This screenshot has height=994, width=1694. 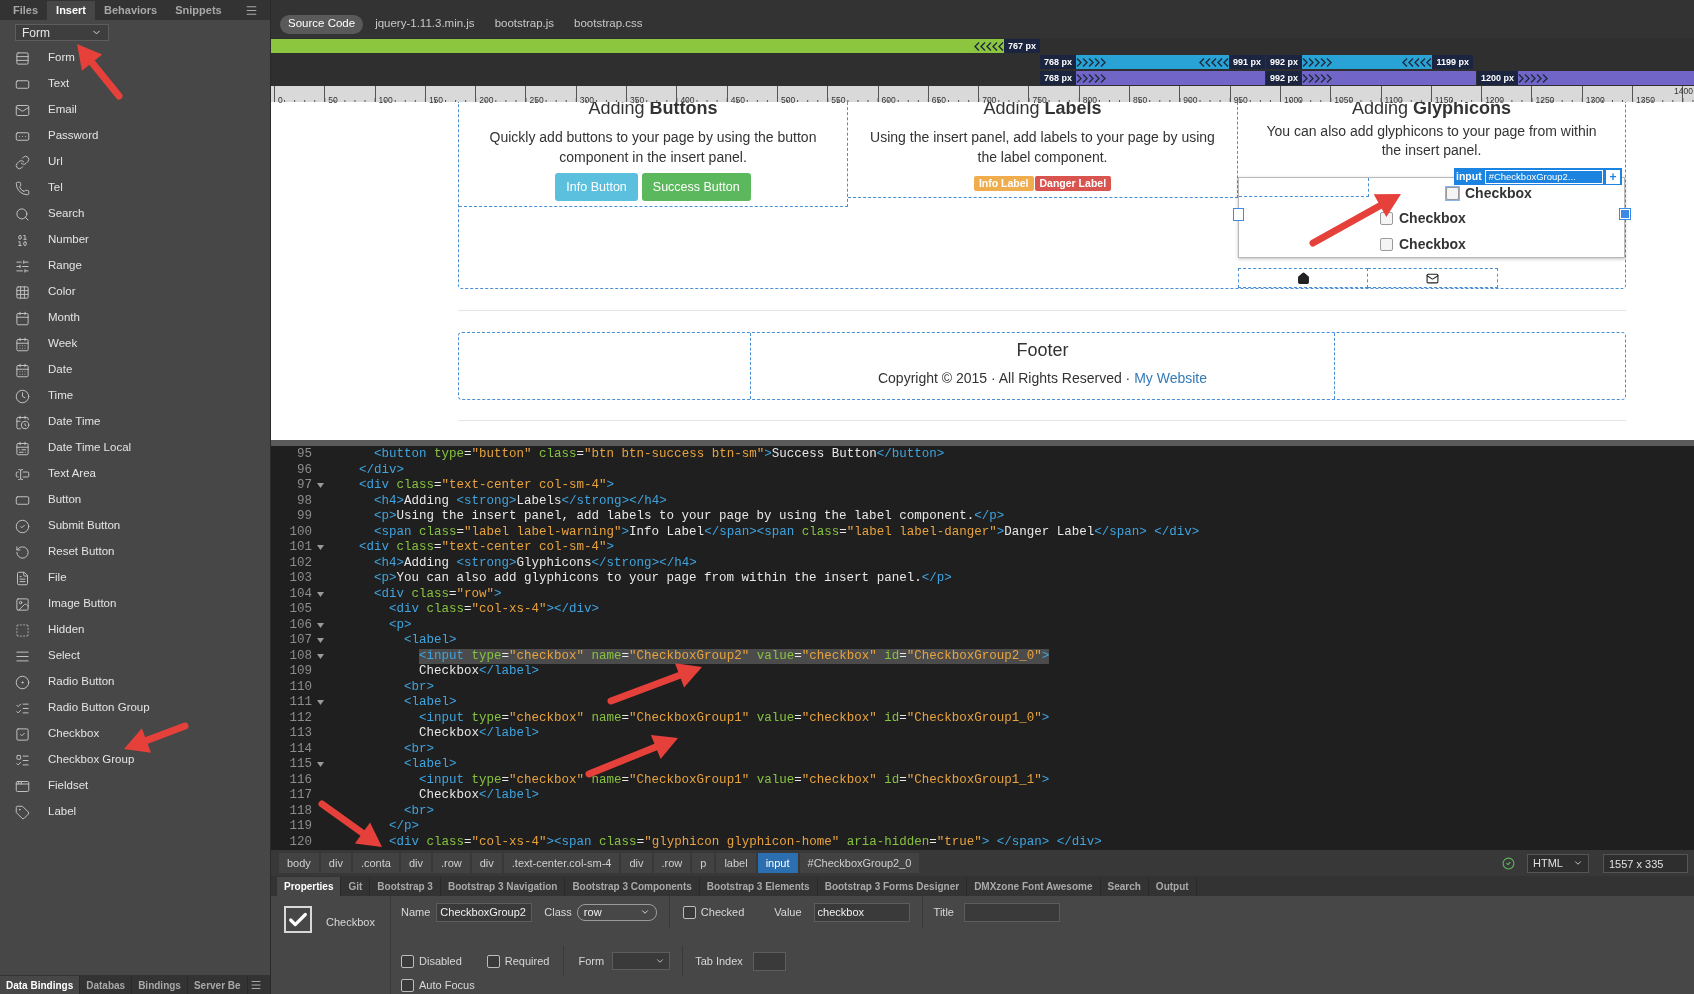 What do you see at coordinates (135, 448) in the screenshot?
I see `insert-item: Date Time Local` at bounding box center [135, 448].